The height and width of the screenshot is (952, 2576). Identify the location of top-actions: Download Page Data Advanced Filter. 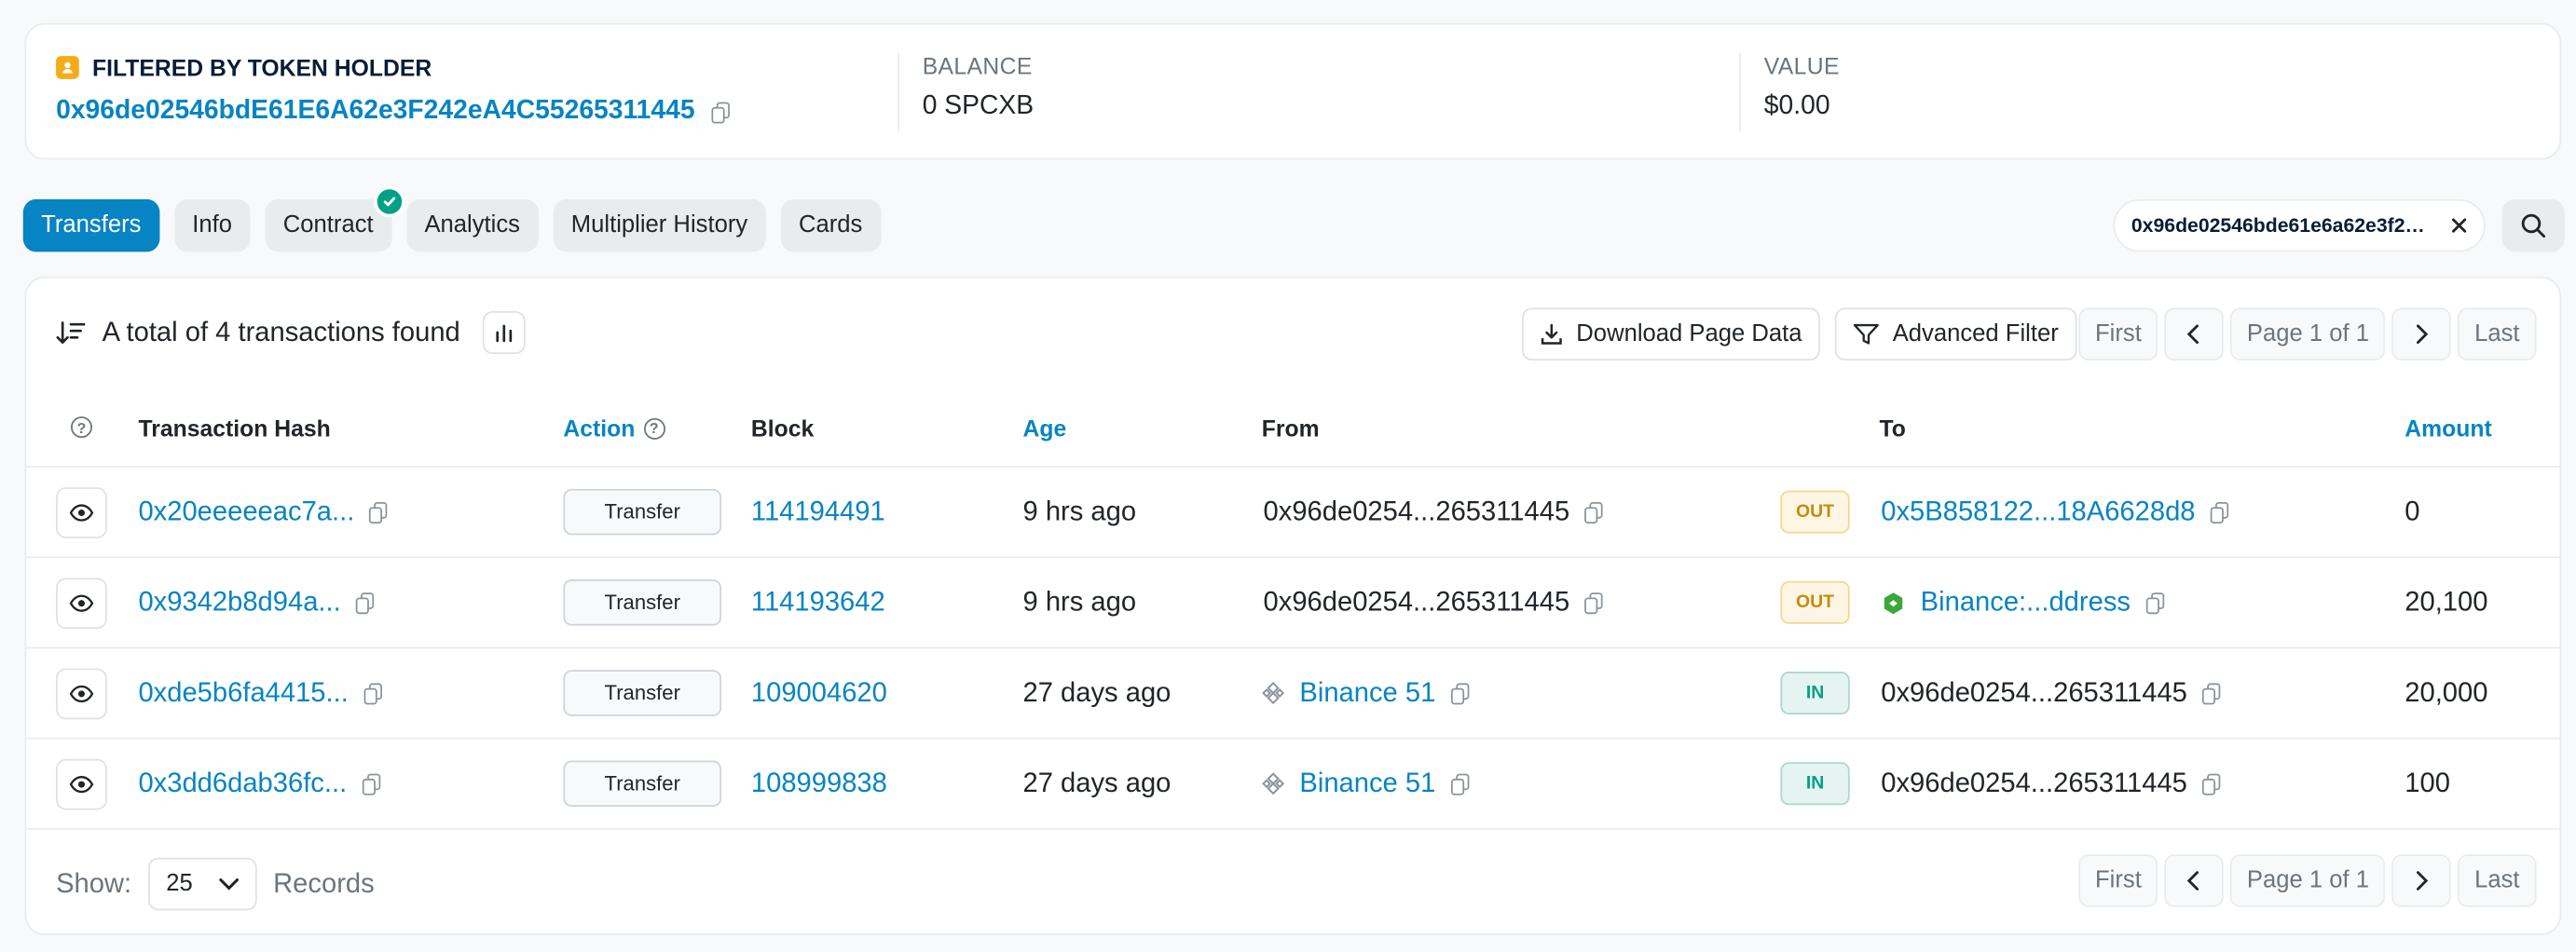
(1799, 334).